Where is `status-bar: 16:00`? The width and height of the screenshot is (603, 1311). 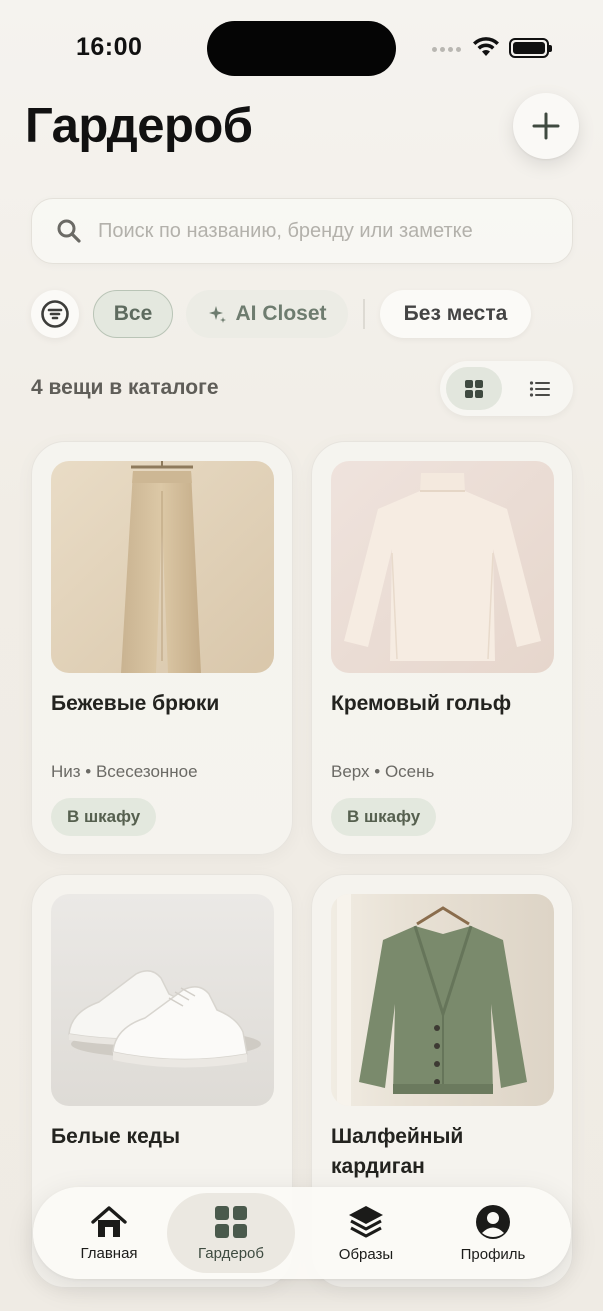 status-bar: 16:00 is located at coordinates (301, 48).